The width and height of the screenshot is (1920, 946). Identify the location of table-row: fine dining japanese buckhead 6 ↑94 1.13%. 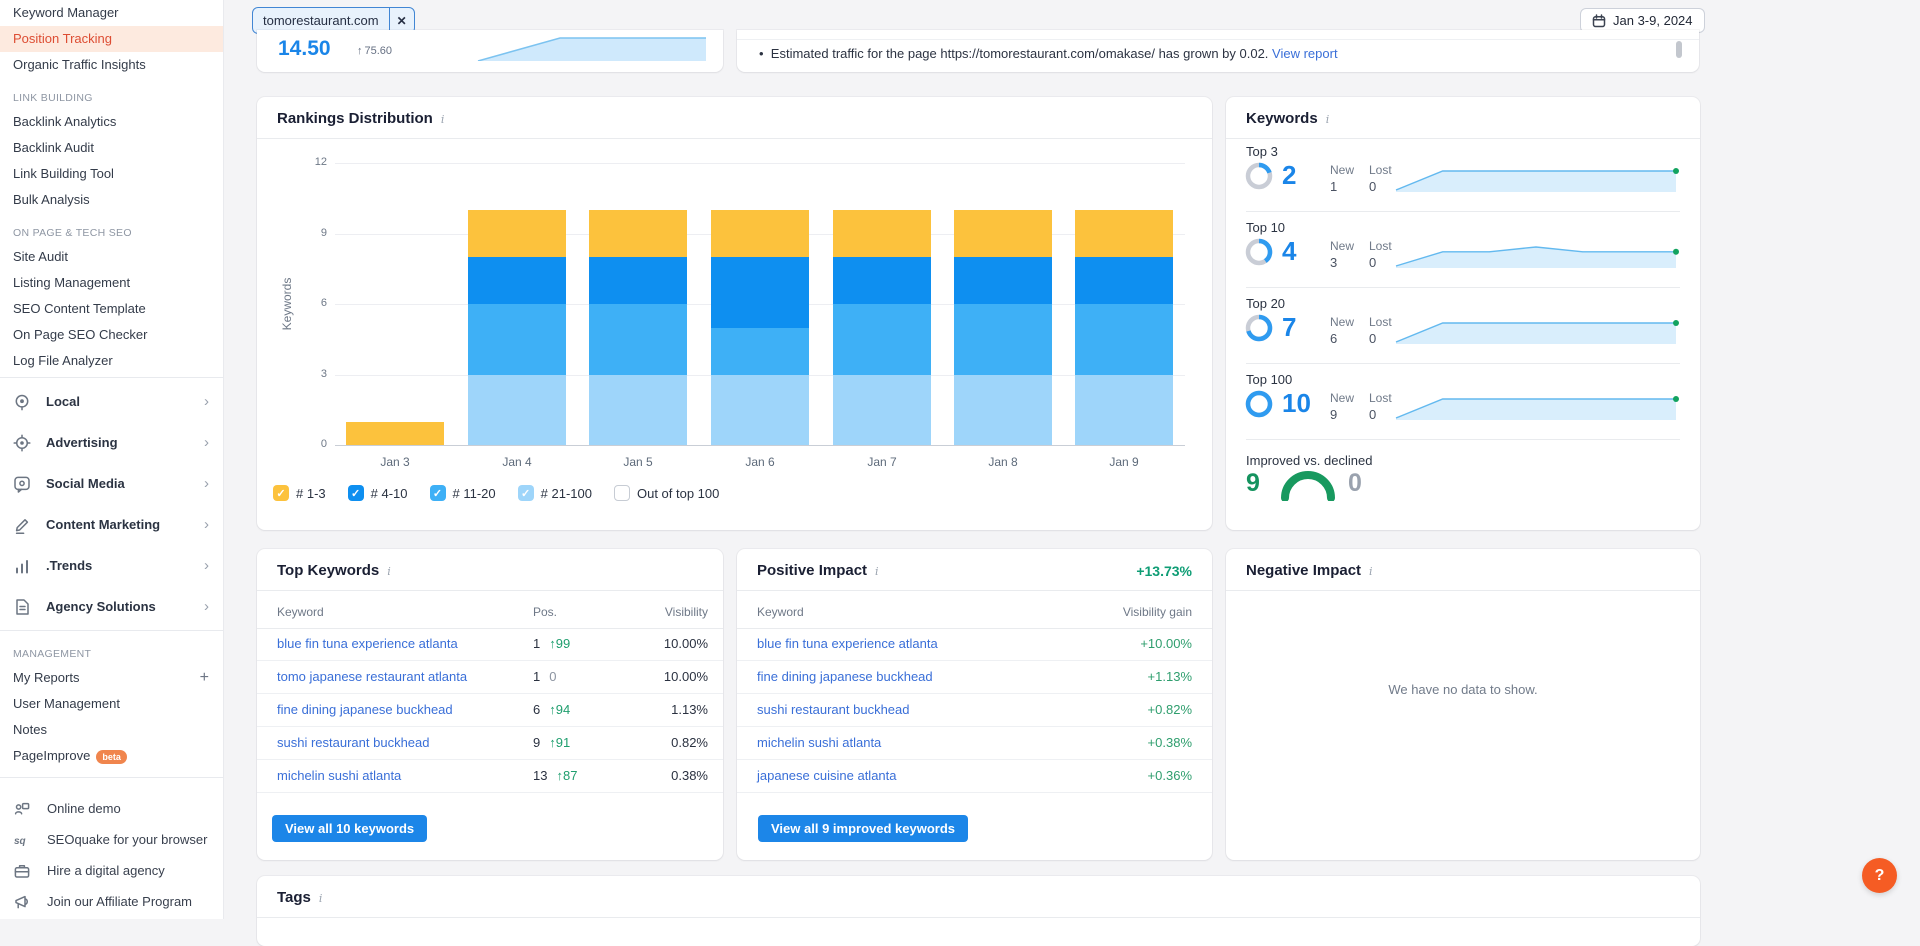
(490, 710).